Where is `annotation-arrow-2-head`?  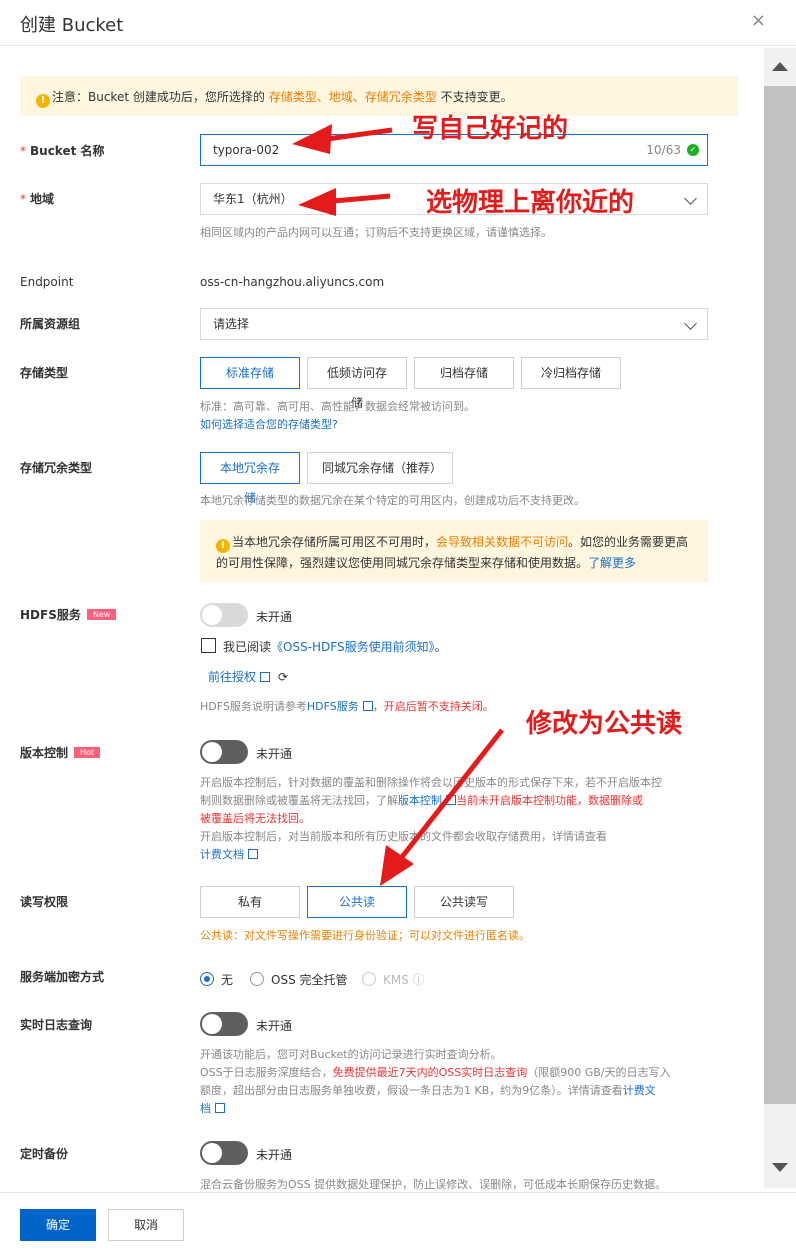 annotation-arrow-2-head is located at coordinates (317, 202).